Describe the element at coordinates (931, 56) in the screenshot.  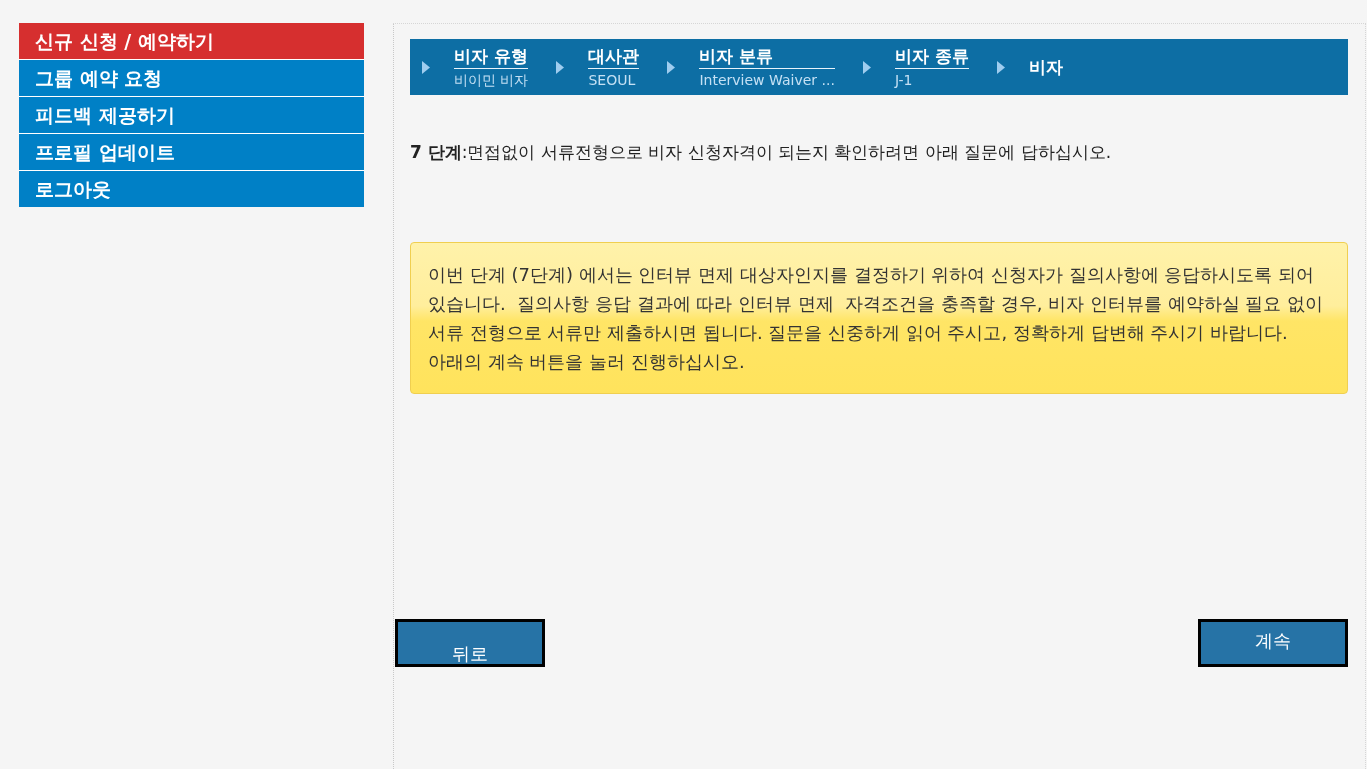
I see `step-title: 비자 종류` at that location.